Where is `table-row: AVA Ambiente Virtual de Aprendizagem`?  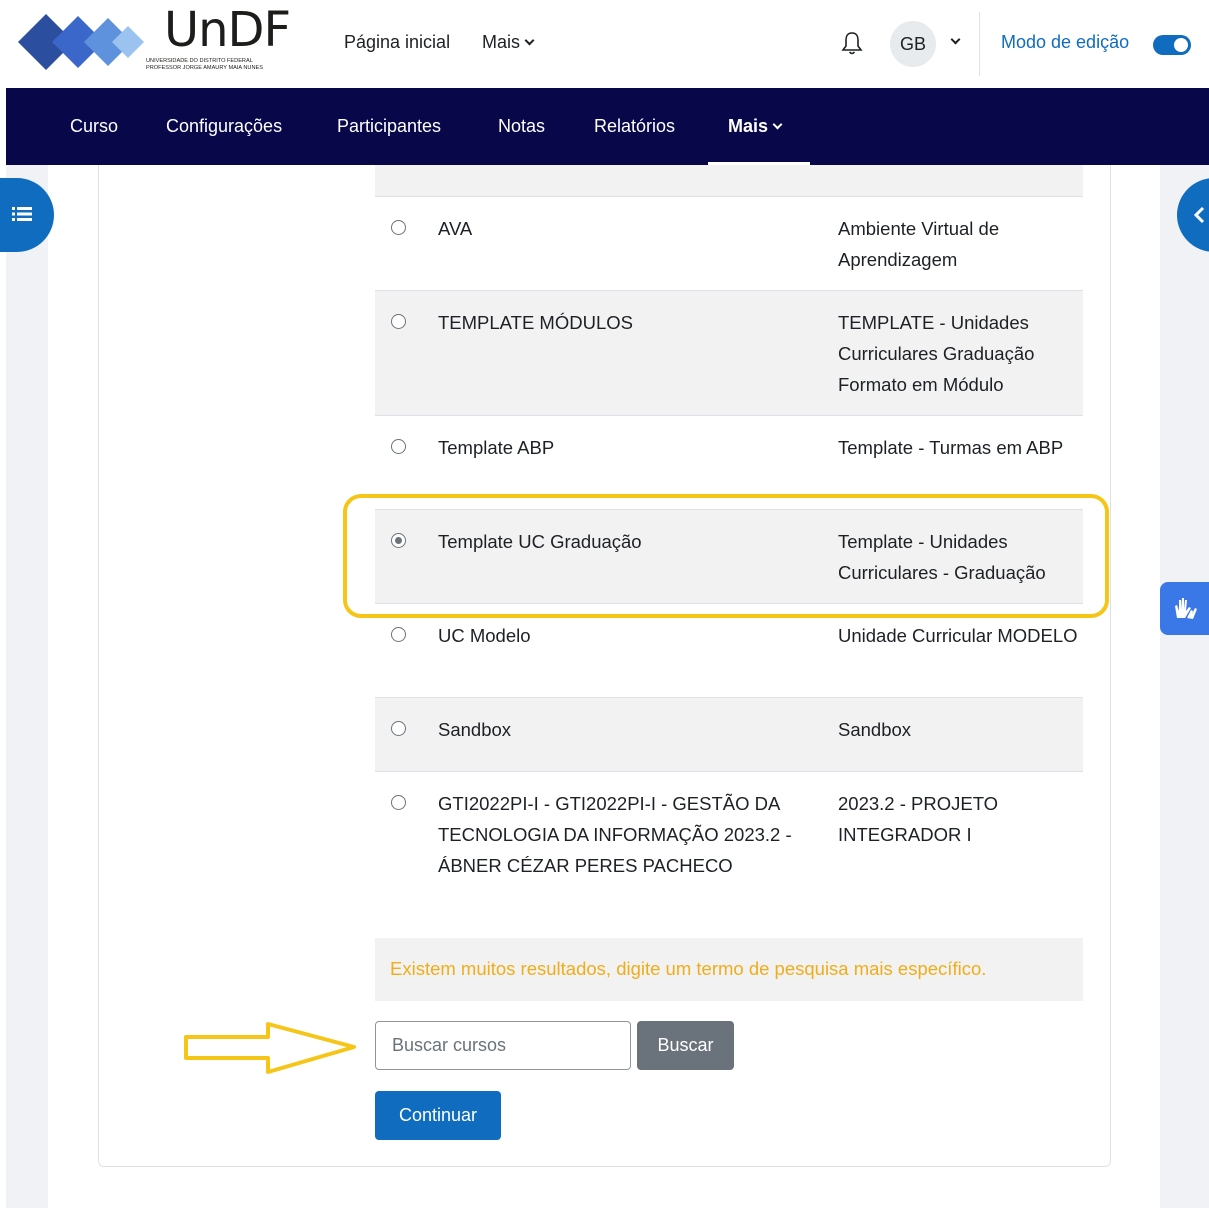
table-row: AVA Ambiente Virtual de Aprendizagem is located at coordinates (729, 244).